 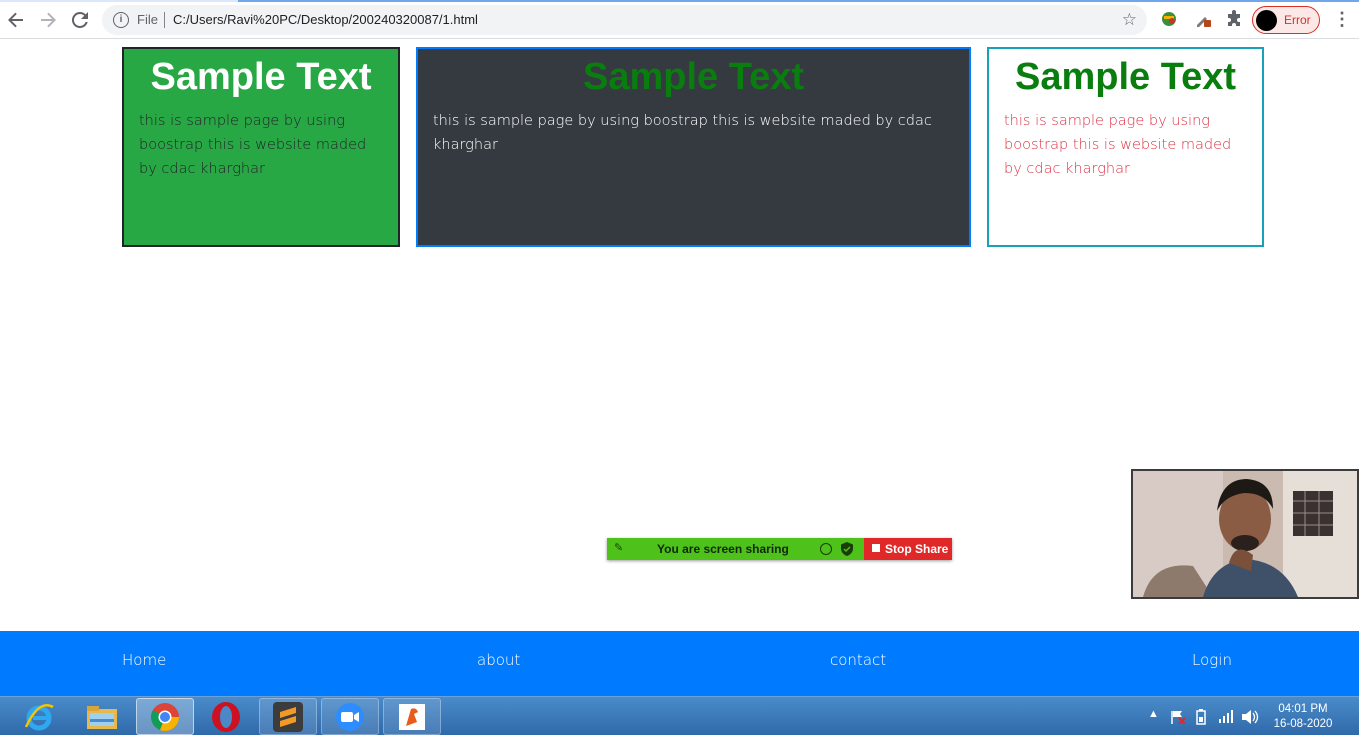 What do you see at coordinates (876, 548) in the screenshot?
I see `stop-icon` at bounding box center [876, 548].